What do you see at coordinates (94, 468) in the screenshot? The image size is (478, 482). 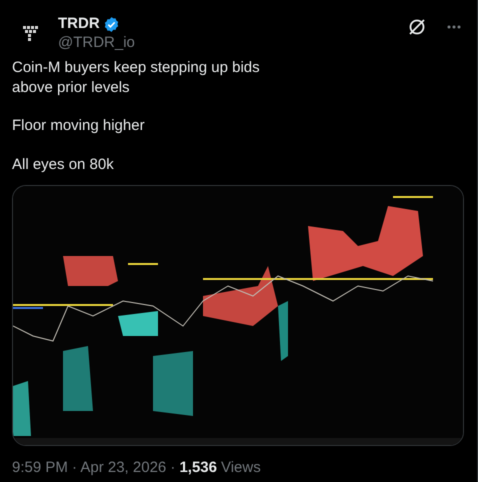 I see `post-timestamp: 9:59 PM · Apr 23, 2026 ·` at bounding box center [94, 468].